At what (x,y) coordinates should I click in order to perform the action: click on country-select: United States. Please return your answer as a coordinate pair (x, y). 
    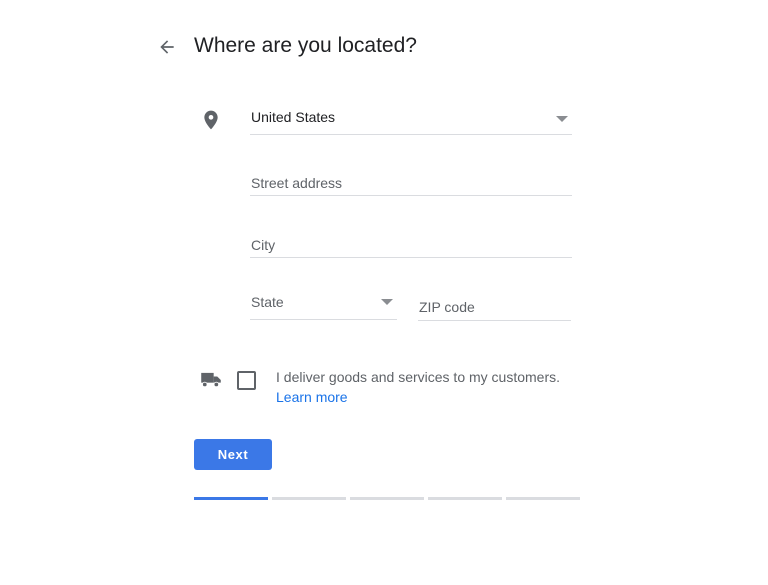
    Looking at the image, I should click on (411, 119).